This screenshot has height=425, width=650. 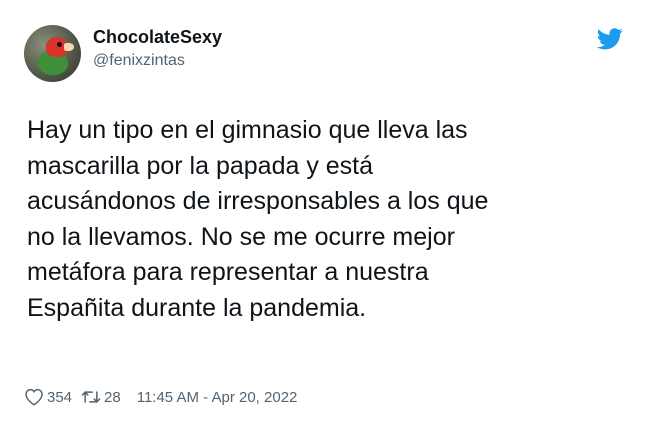 I want to click on tweet-timestamp: 11:45 AM - Apr 20, 2022, so click(x=217, y=397).